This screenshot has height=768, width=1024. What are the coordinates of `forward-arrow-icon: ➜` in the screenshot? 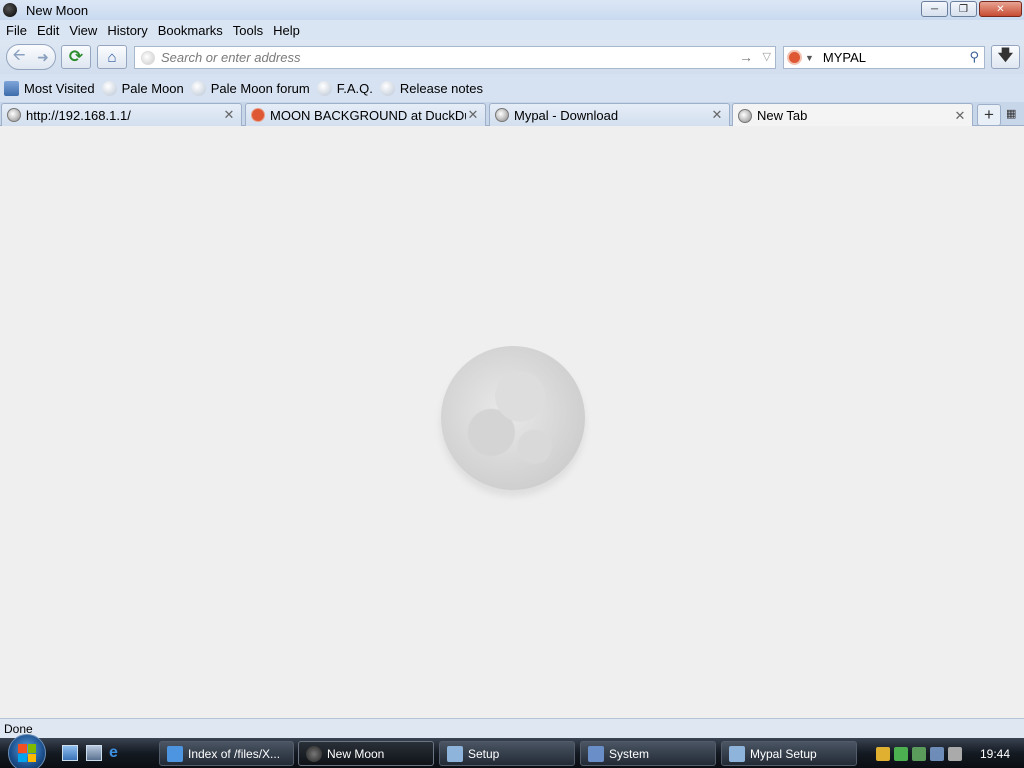 It's located at (43, 56).